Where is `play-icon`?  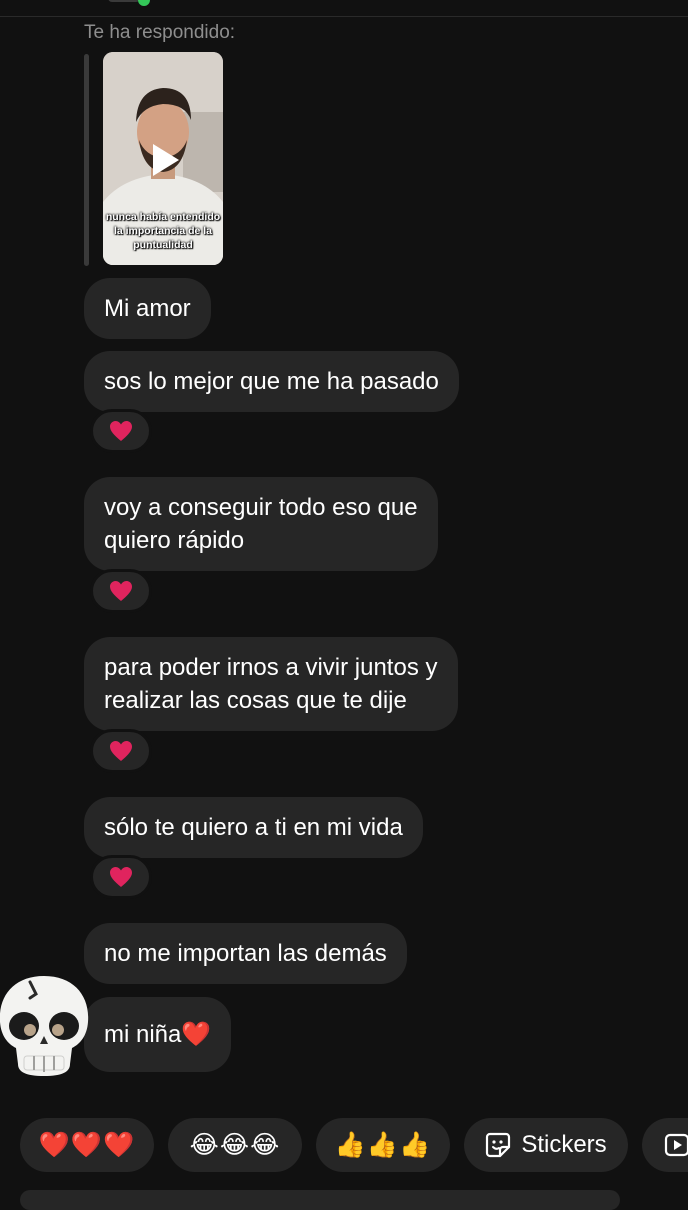
play-icon is located at coordinates (165, 160).